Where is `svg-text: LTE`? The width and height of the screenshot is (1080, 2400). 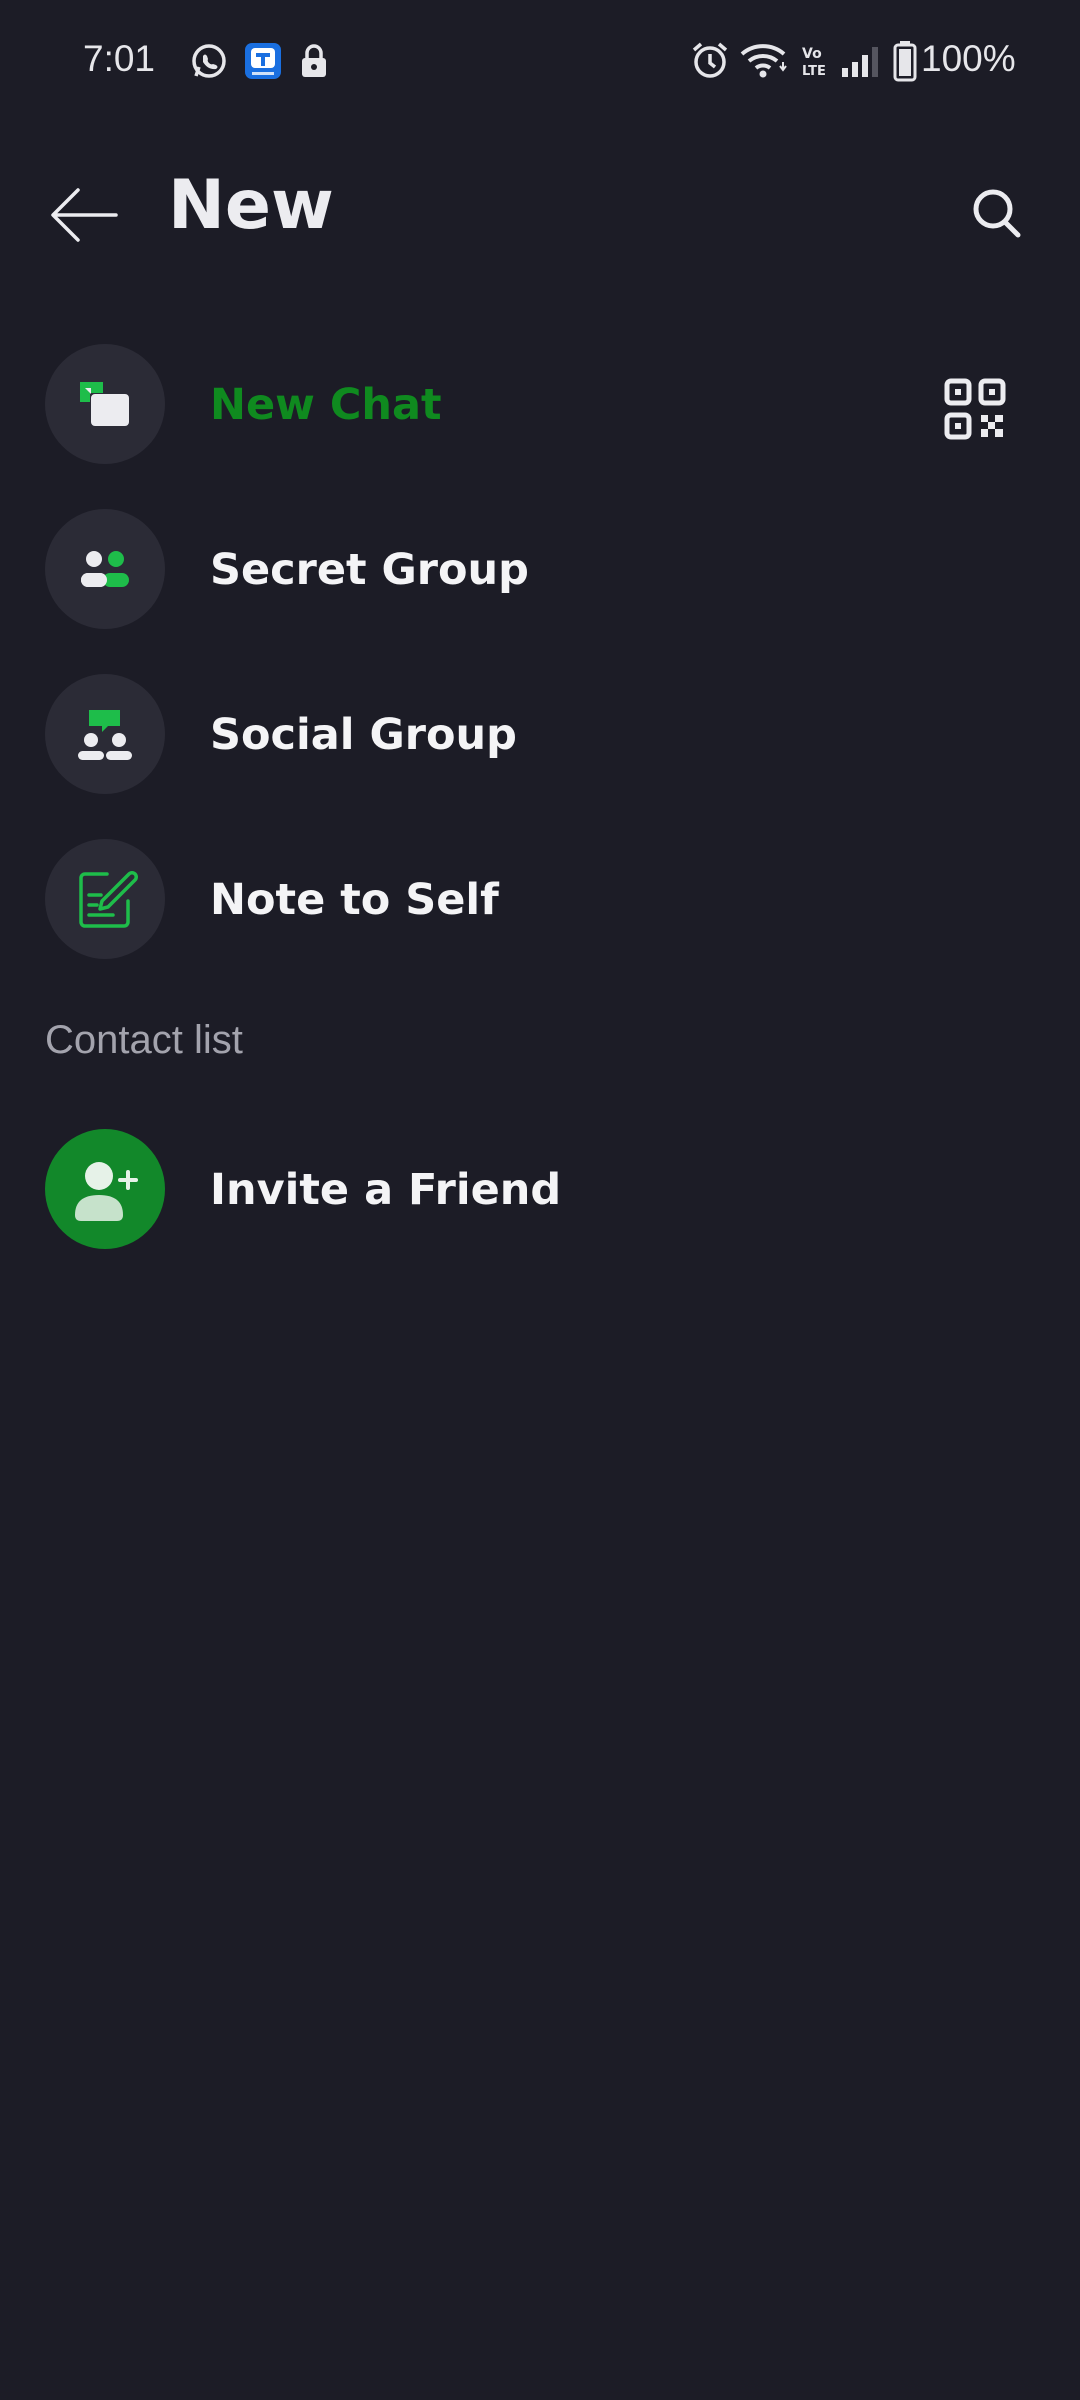
svg-text: LTE is located at coordinates (814, 71).